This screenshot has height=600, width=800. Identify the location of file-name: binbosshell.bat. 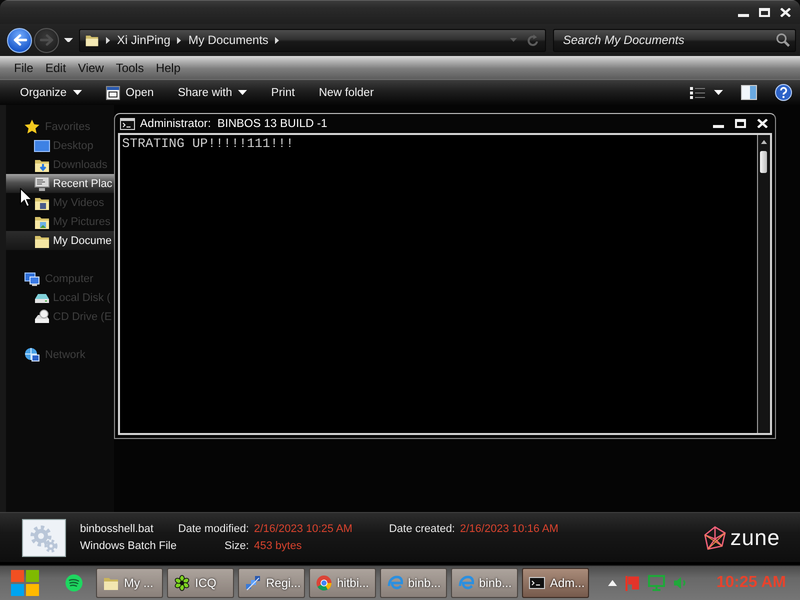
(117, 529).